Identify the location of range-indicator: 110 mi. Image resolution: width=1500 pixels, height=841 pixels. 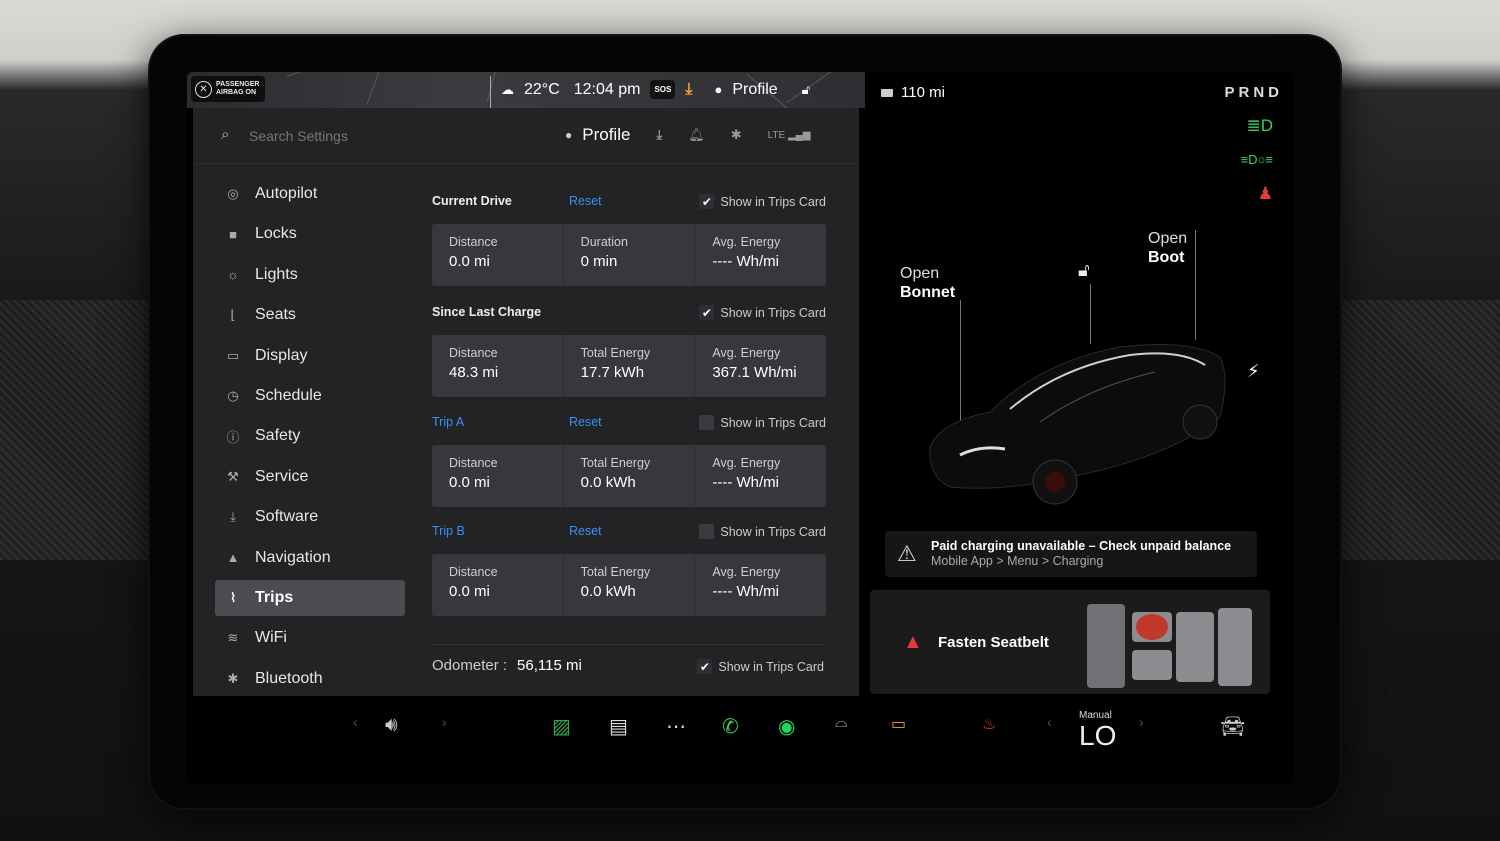
(913, 92).